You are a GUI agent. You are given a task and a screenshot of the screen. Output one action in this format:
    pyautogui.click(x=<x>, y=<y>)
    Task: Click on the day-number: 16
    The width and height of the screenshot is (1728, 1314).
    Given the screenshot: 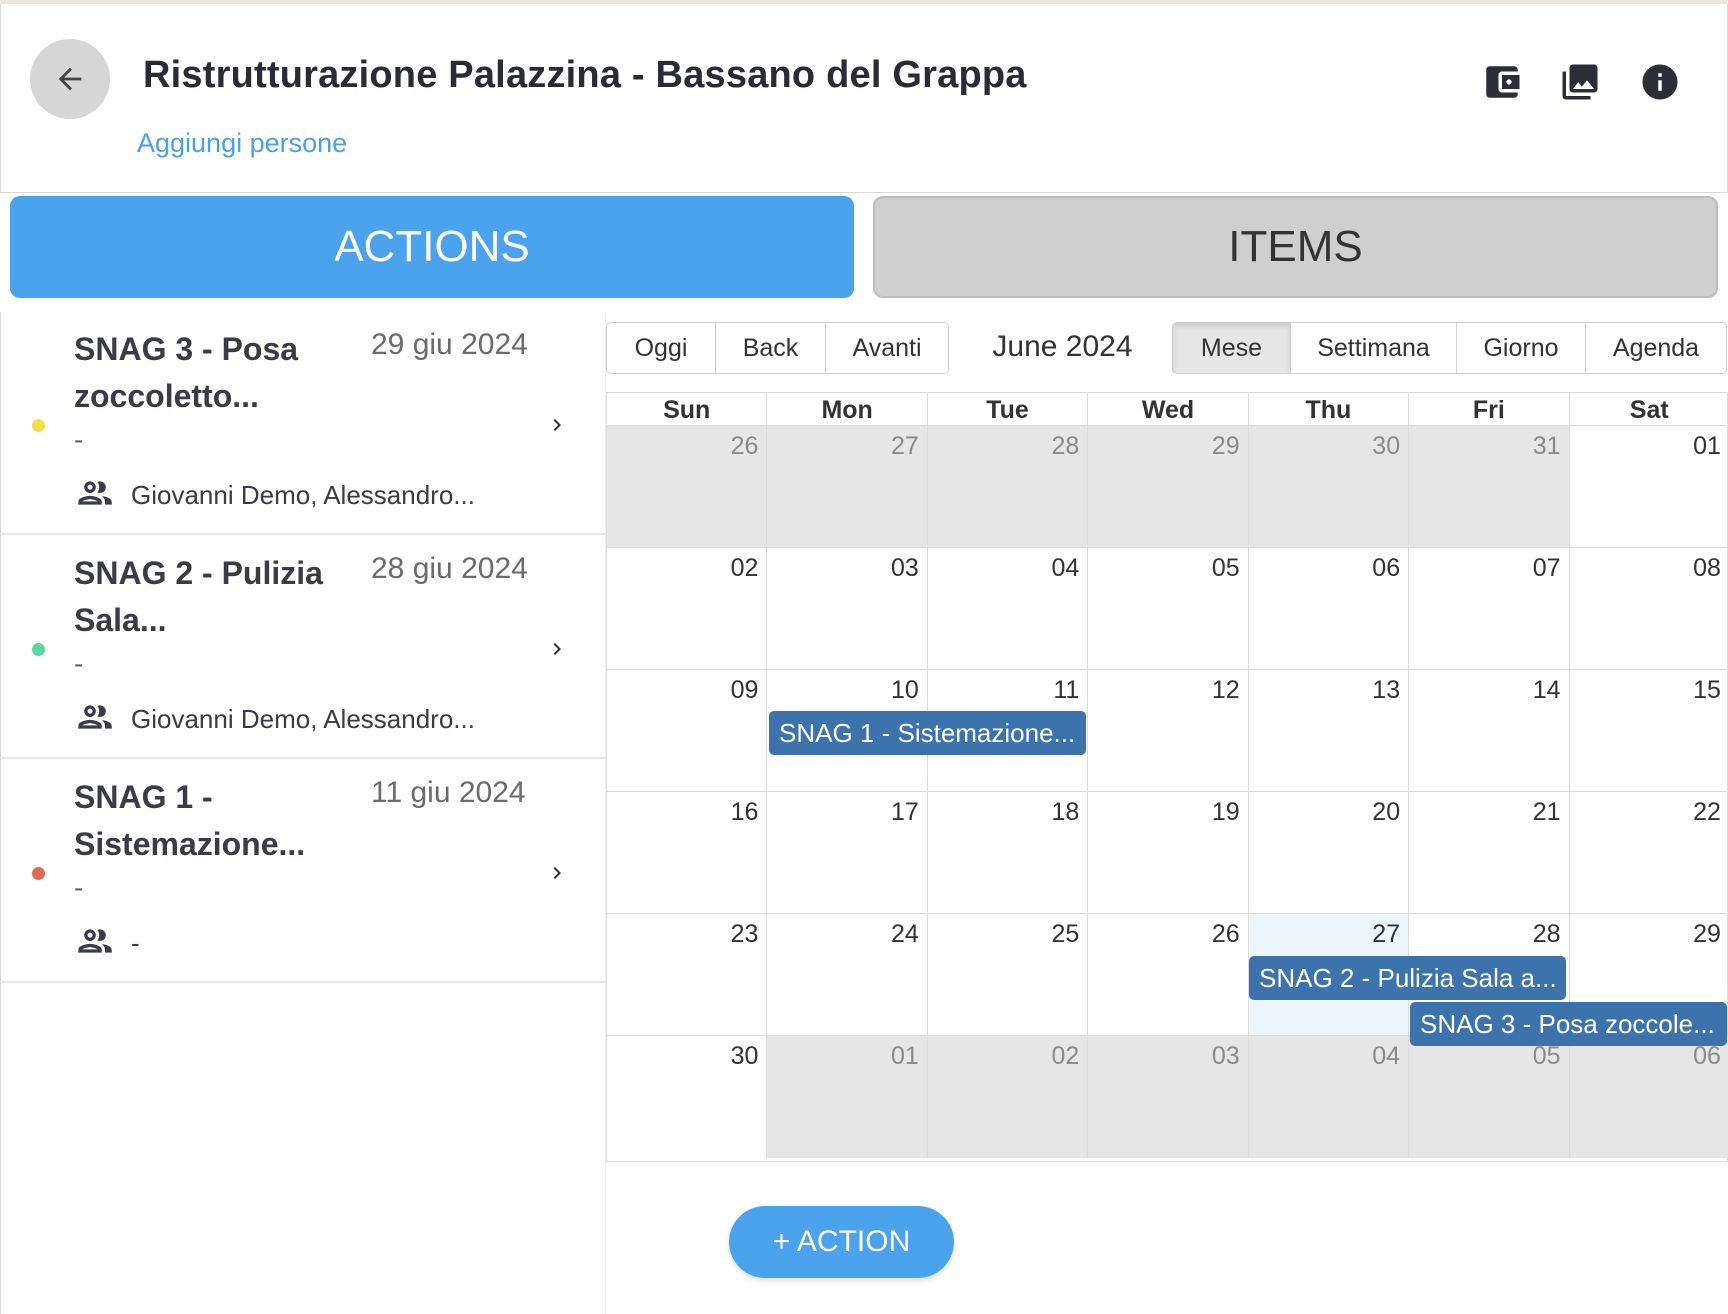 What is the action you would take?
    pyautogui.click(x=744, y=812)
    